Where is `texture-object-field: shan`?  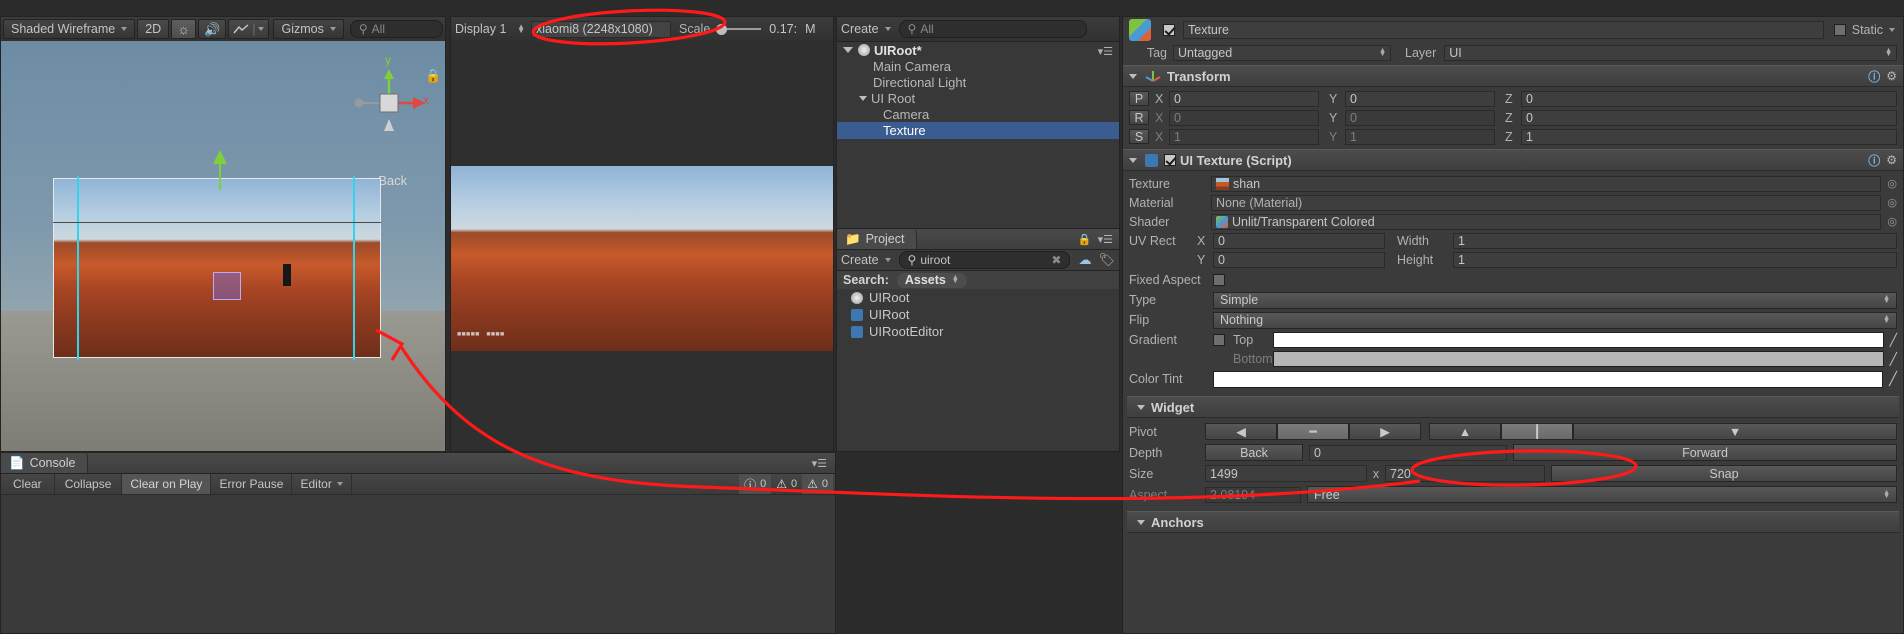
texture-object-field: shan is located at coordinates (1546, 183).